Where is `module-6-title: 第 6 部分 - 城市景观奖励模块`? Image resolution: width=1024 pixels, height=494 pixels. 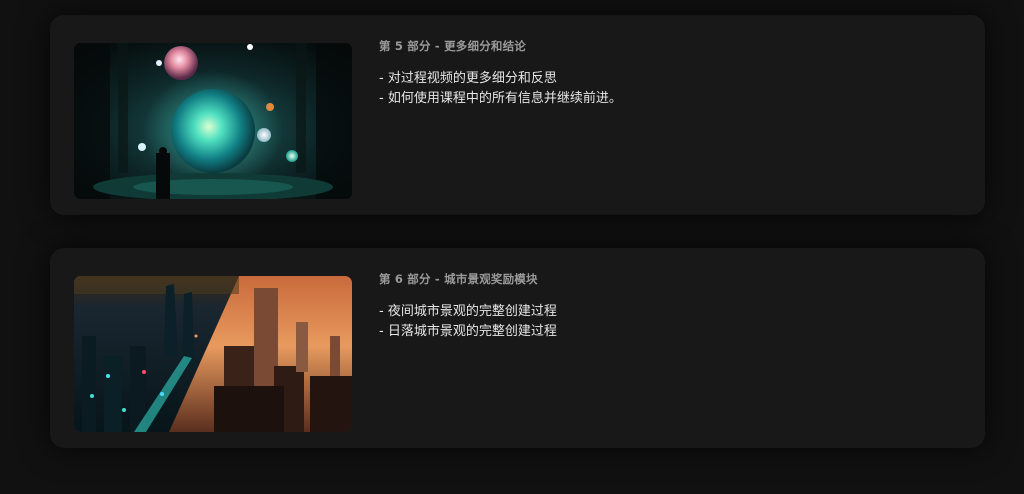 module-6-title: 第 6 部分 - 城市景观奖励模块 is located at coordinates (458, 279).